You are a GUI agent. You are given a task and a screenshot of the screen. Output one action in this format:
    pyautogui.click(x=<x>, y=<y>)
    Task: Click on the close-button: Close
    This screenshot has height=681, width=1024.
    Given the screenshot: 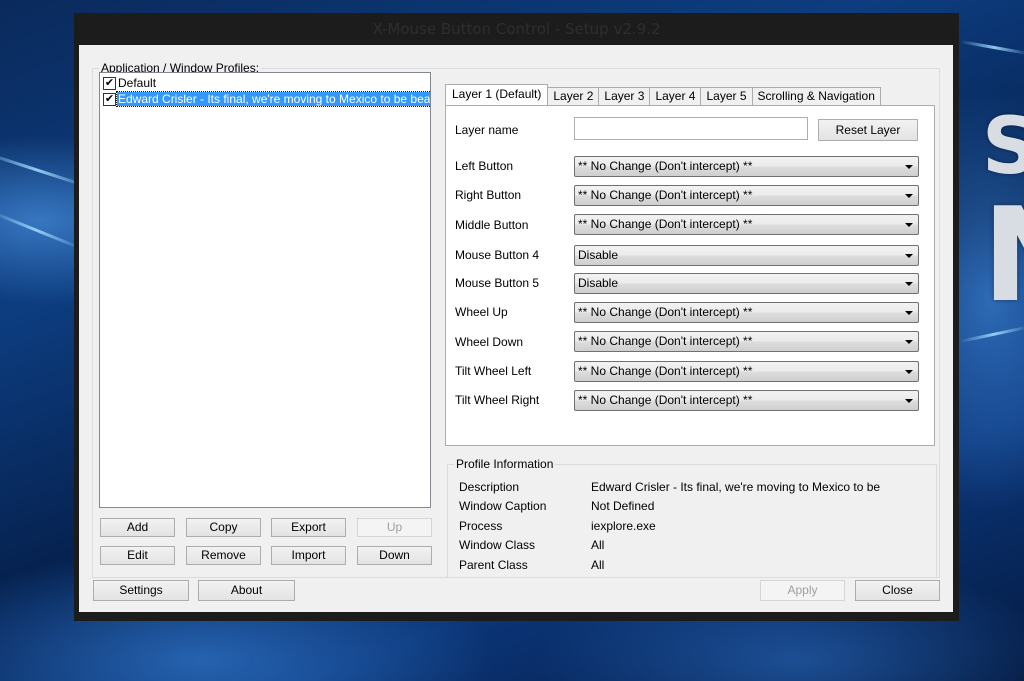 What is the action you would take?
    pyautogui.click(x=897, y=590)
    